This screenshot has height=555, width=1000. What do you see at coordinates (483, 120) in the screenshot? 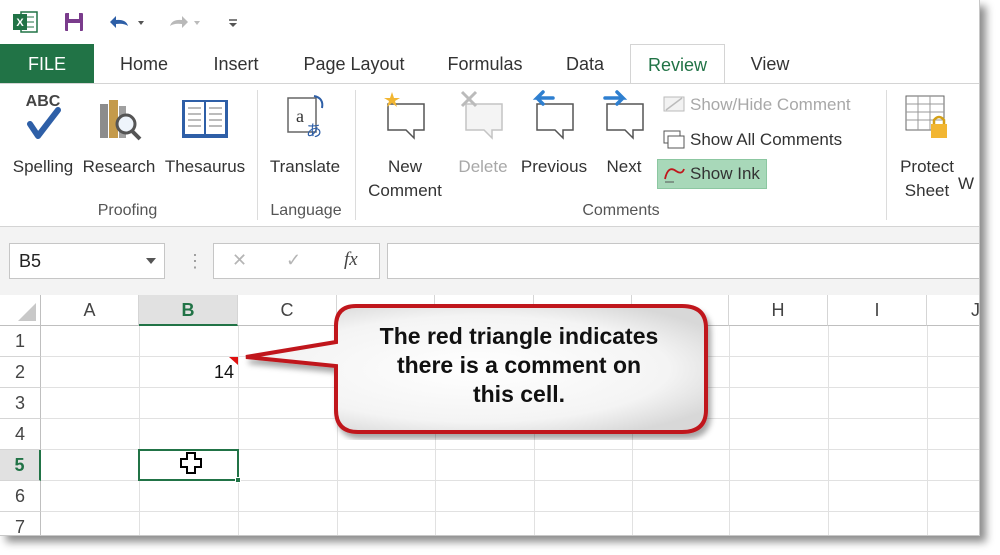
I see `delete-comment-icon` at bounding box center [483, 120].